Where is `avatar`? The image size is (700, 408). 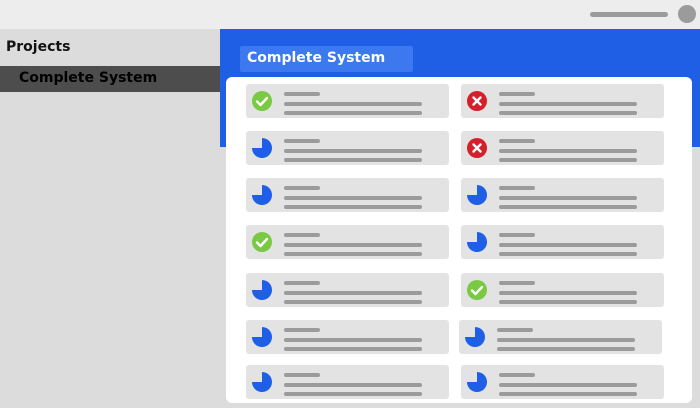
avatar is located at coordinates (687, 14).